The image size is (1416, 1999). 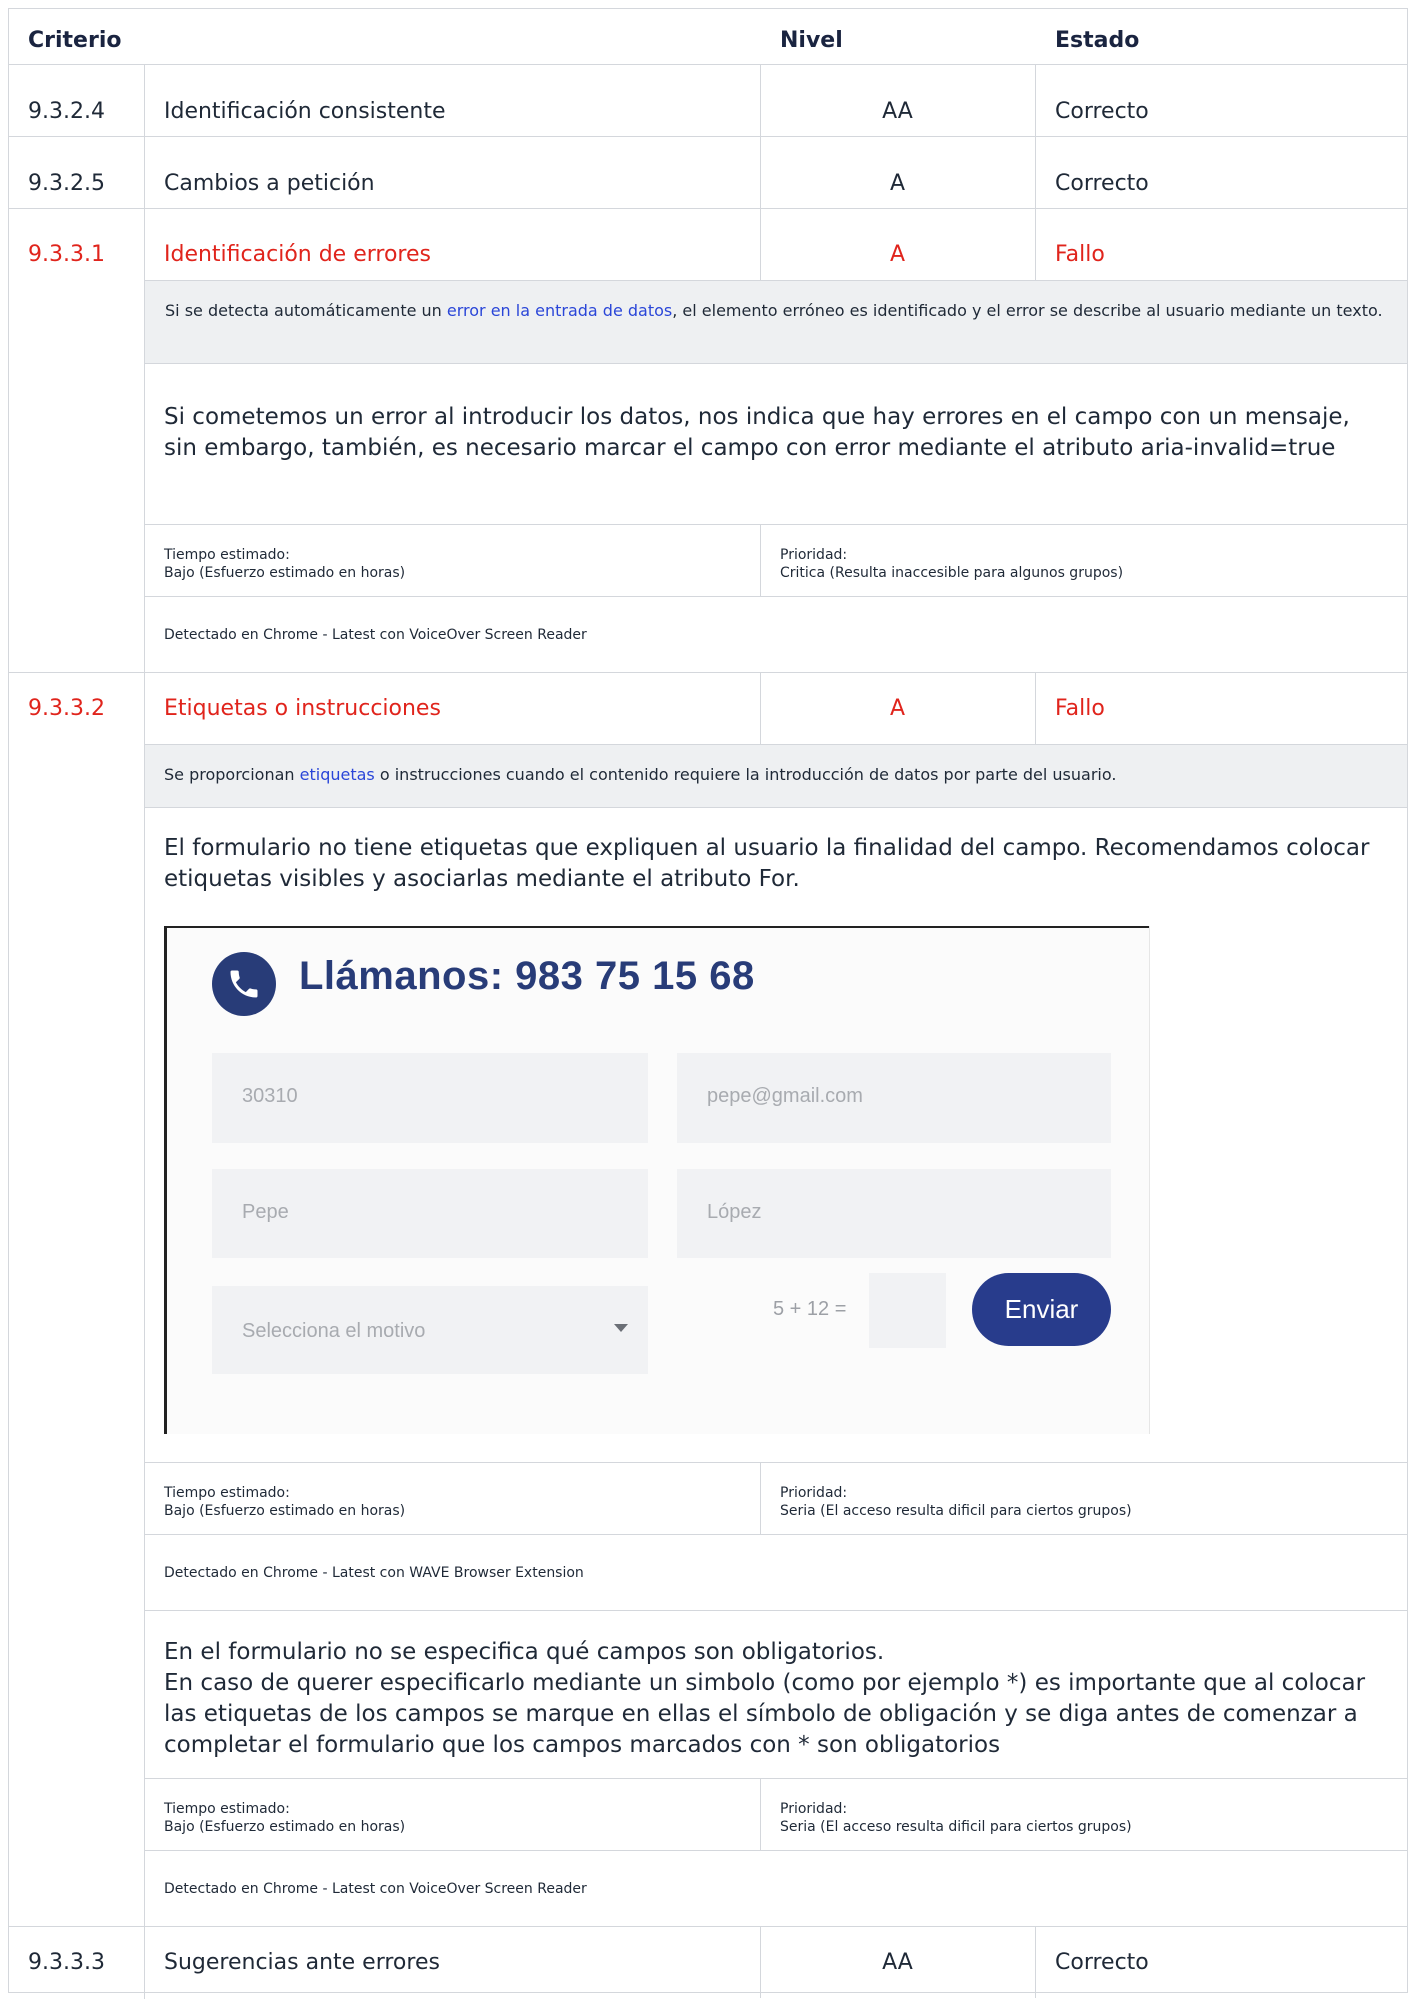 I want to click on description-prefix: Se proporcionan, so click(x=232, y=774).